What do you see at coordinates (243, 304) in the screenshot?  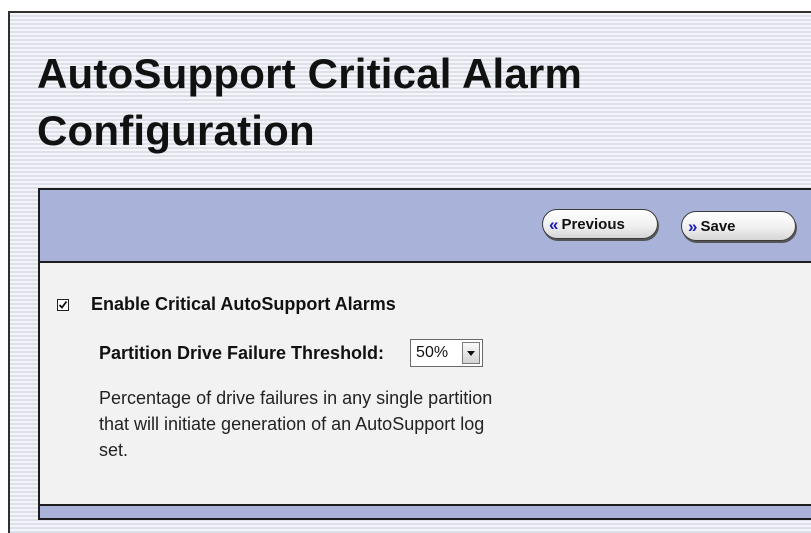 I see `enable-alarms-label: Enable Critical AutoSupport Alarms` at bounding box center [243, 304].